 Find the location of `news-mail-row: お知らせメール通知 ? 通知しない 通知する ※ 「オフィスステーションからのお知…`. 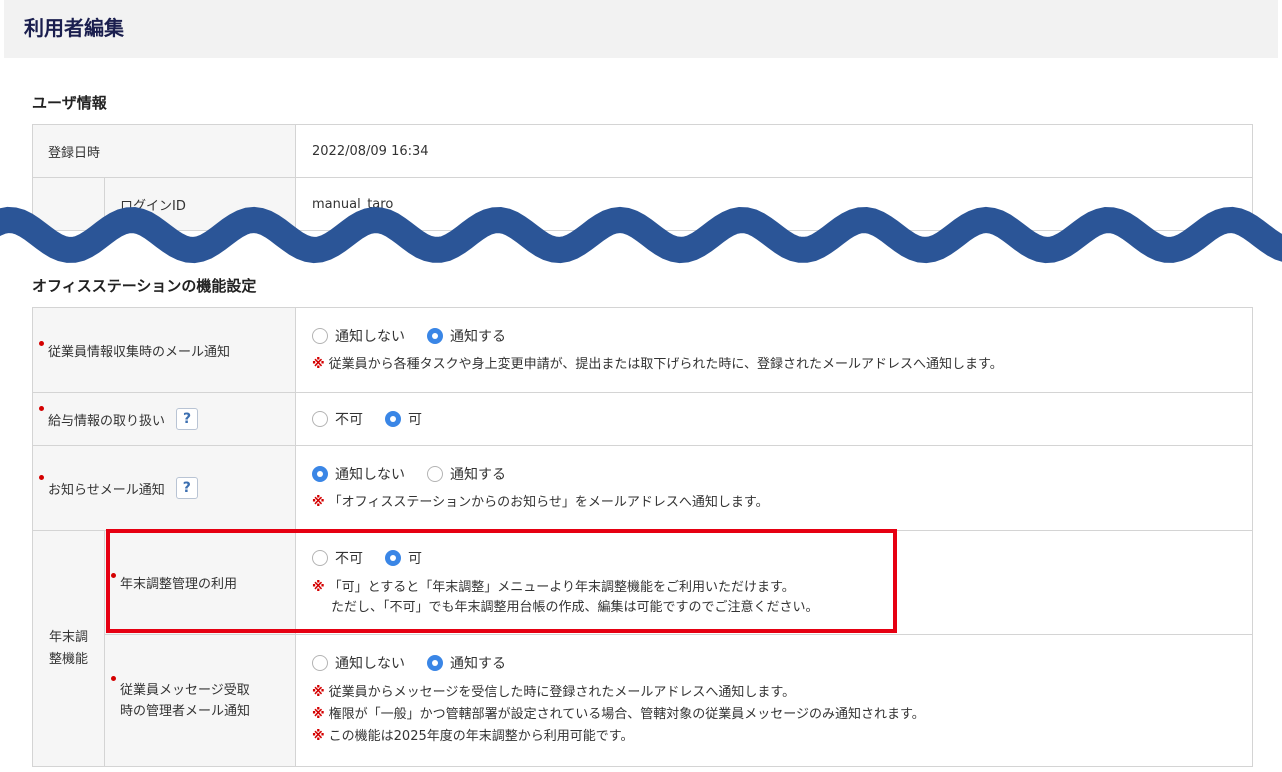

news-mail-row: お知らせメール通知 ? 通知しない 通知する ※ 「オフィスステーションからのお知… is located at coordinates (642, 488).